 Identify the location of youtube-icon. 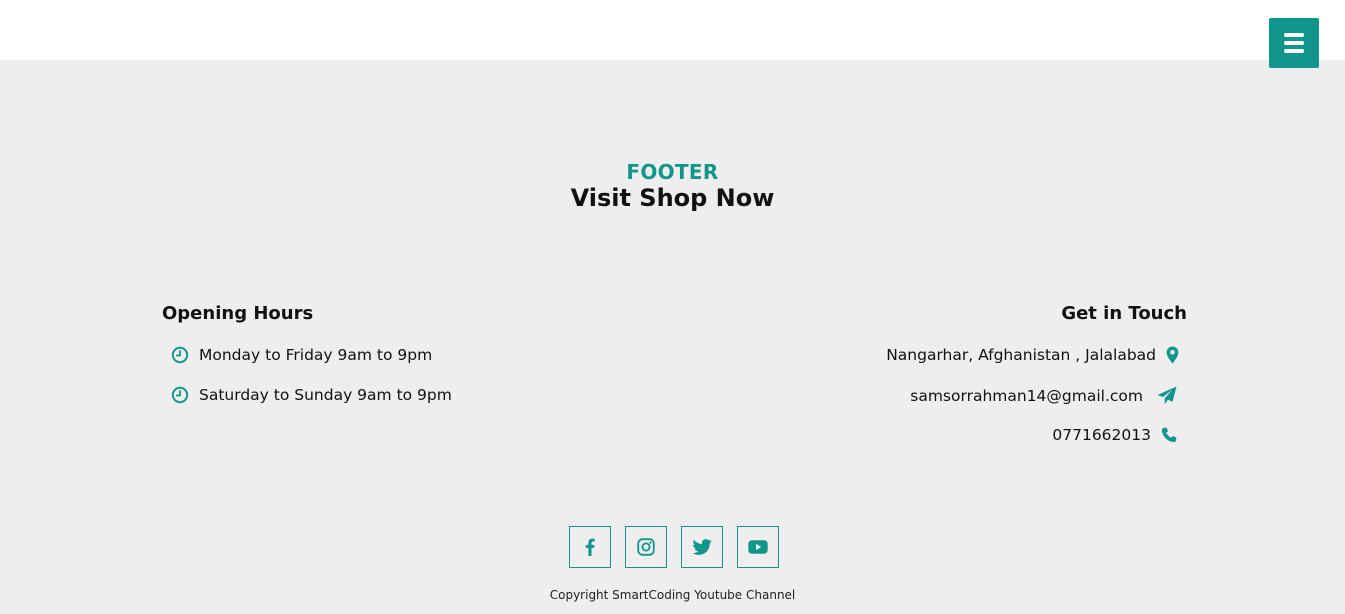
(758, 547).